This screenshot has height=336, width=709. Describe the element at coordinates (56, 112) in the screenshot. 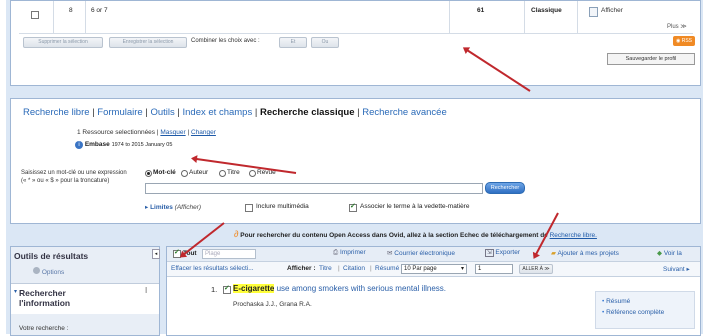

I see `tab-basic-search: Recherche libre` at that location.